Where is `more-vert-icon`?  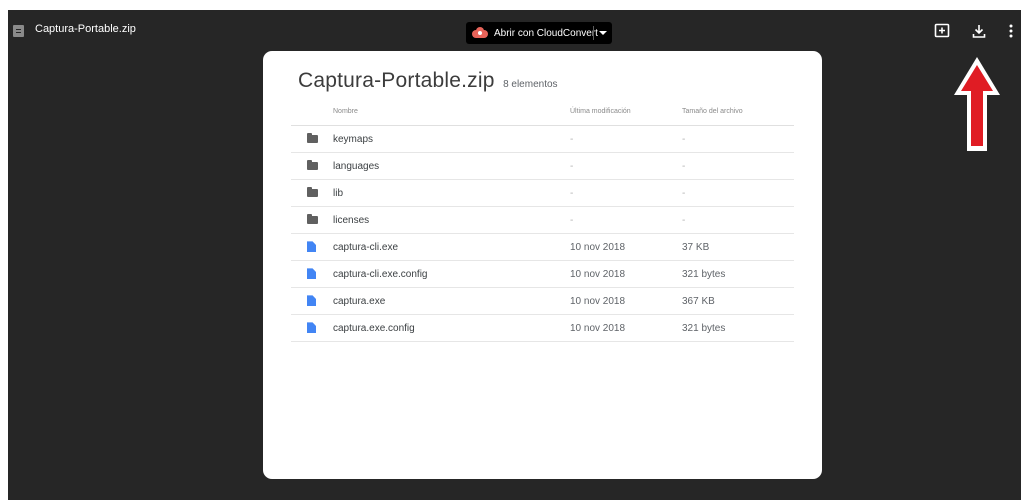
more-vert-icon is located at coordinates (1011, 31).